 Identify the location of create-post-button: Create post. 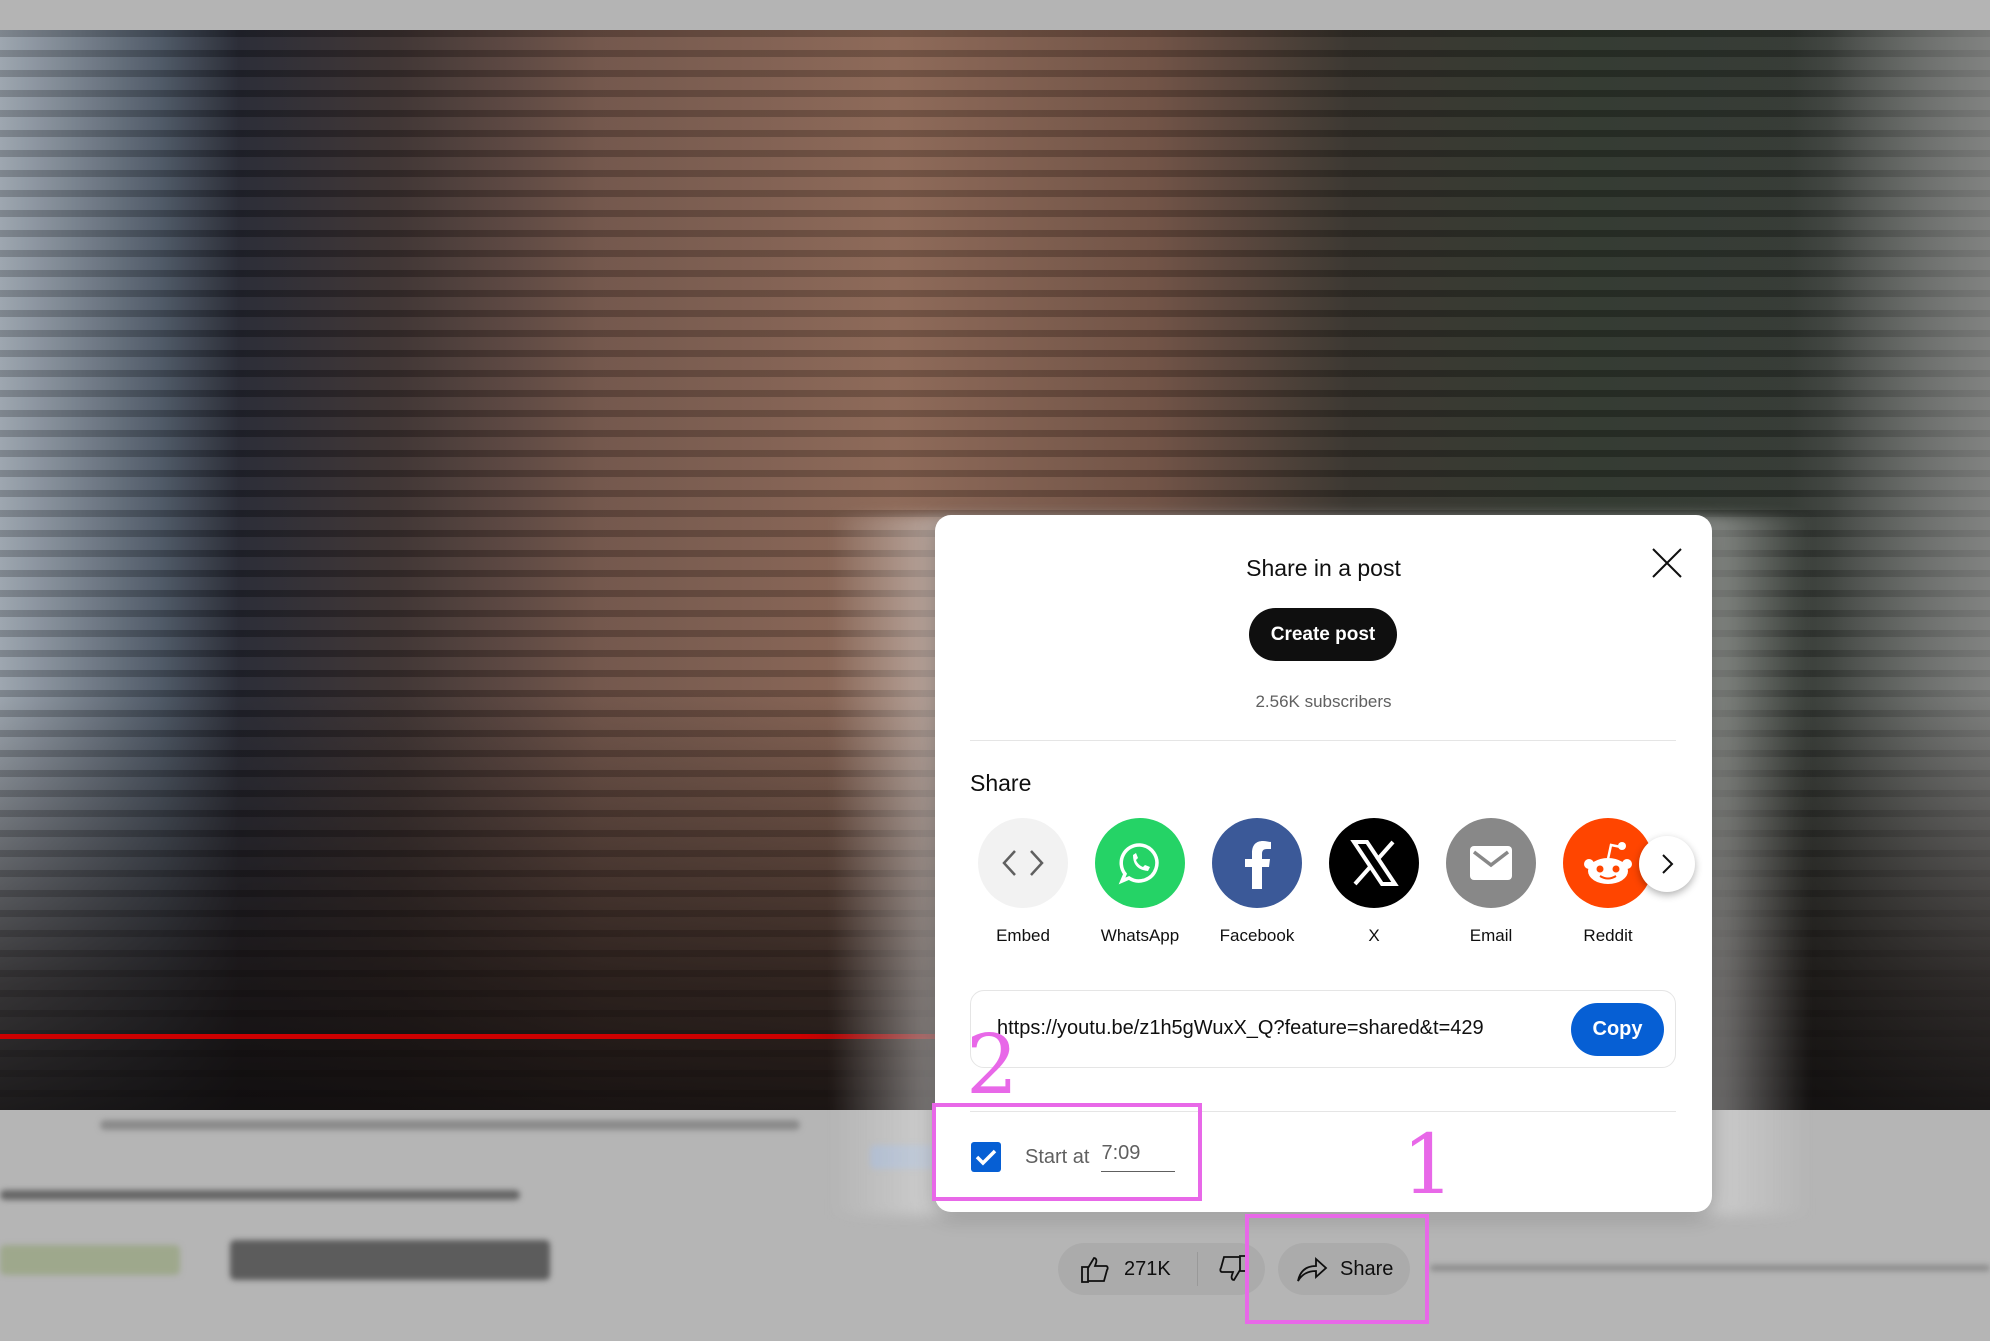
(1323, 634).